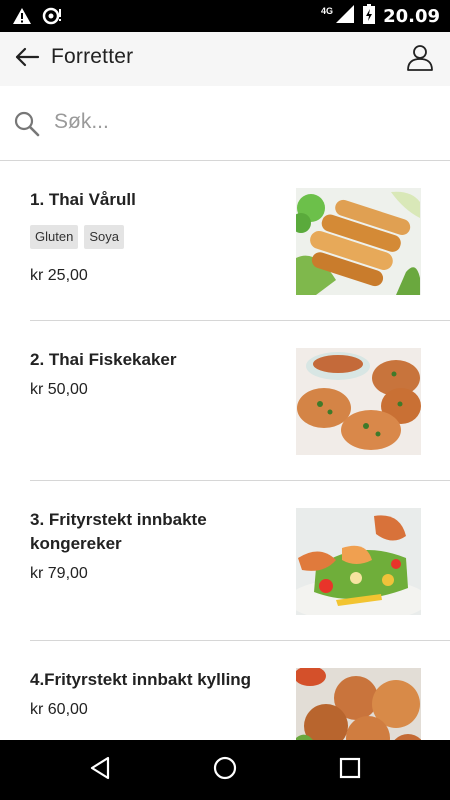  I want to click on fried-chicken-image, so click(358, 704).